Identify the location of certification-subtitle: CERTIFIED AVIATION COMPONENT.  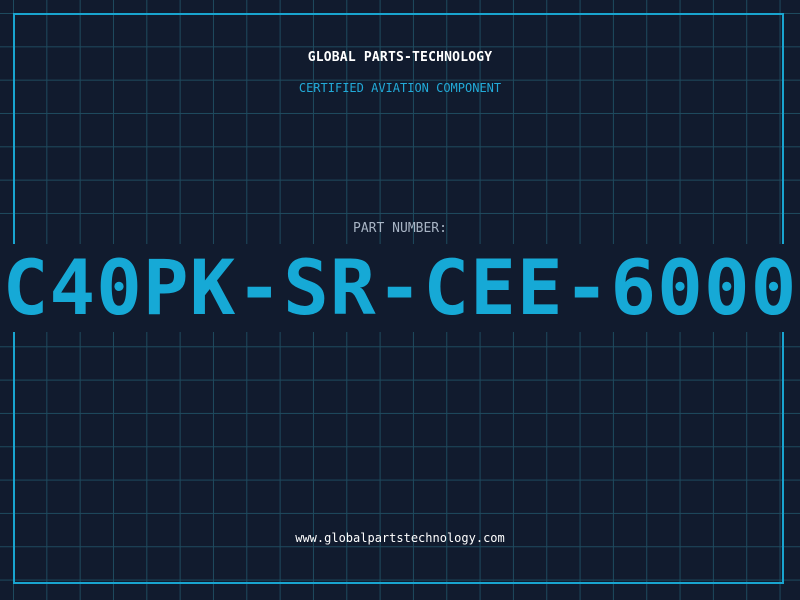
(400, 88).